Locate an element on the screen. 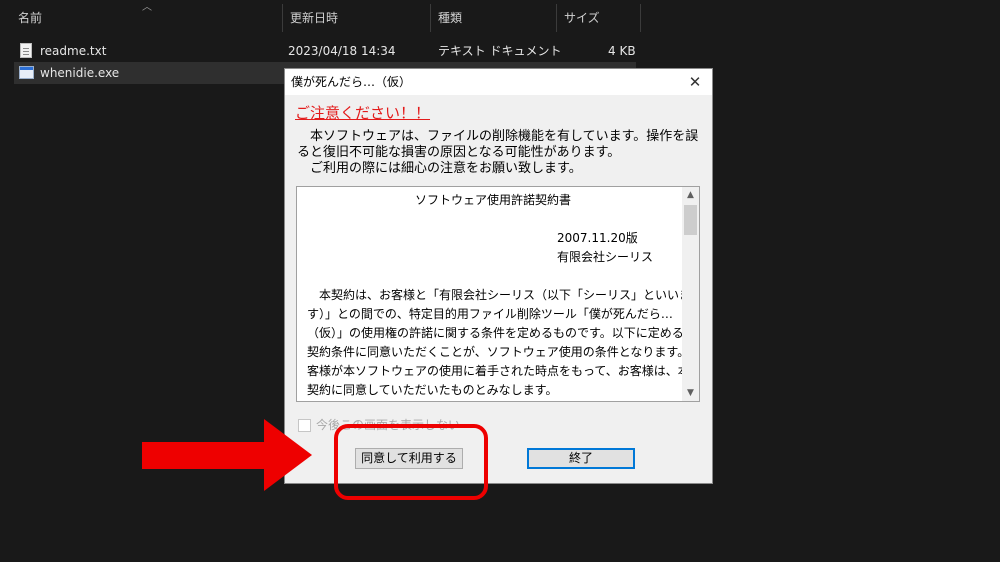 Image resolution: width=1000 pixels, height=562 pixels. scroll-thumb is located at coordinates (690, 220).